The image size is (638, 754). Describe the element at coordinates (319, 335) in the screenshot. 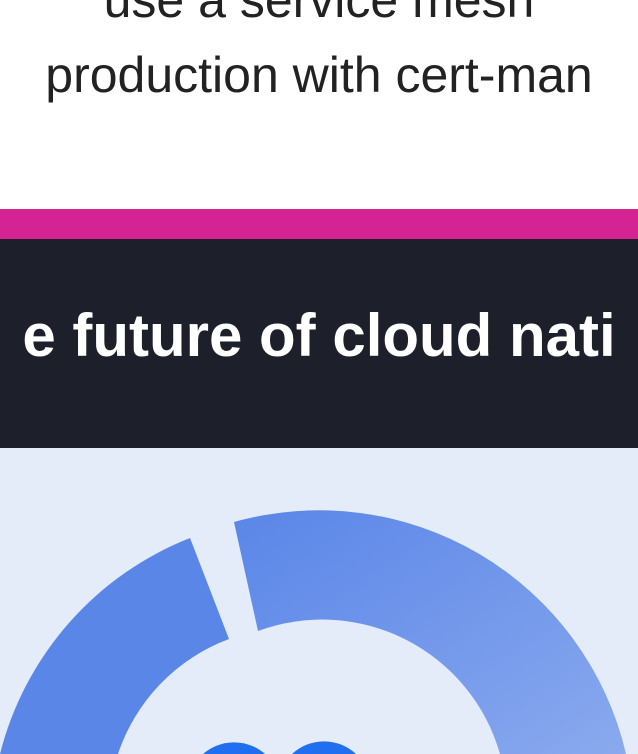

I see `banner-headline: e future of cloud nati` at that location.